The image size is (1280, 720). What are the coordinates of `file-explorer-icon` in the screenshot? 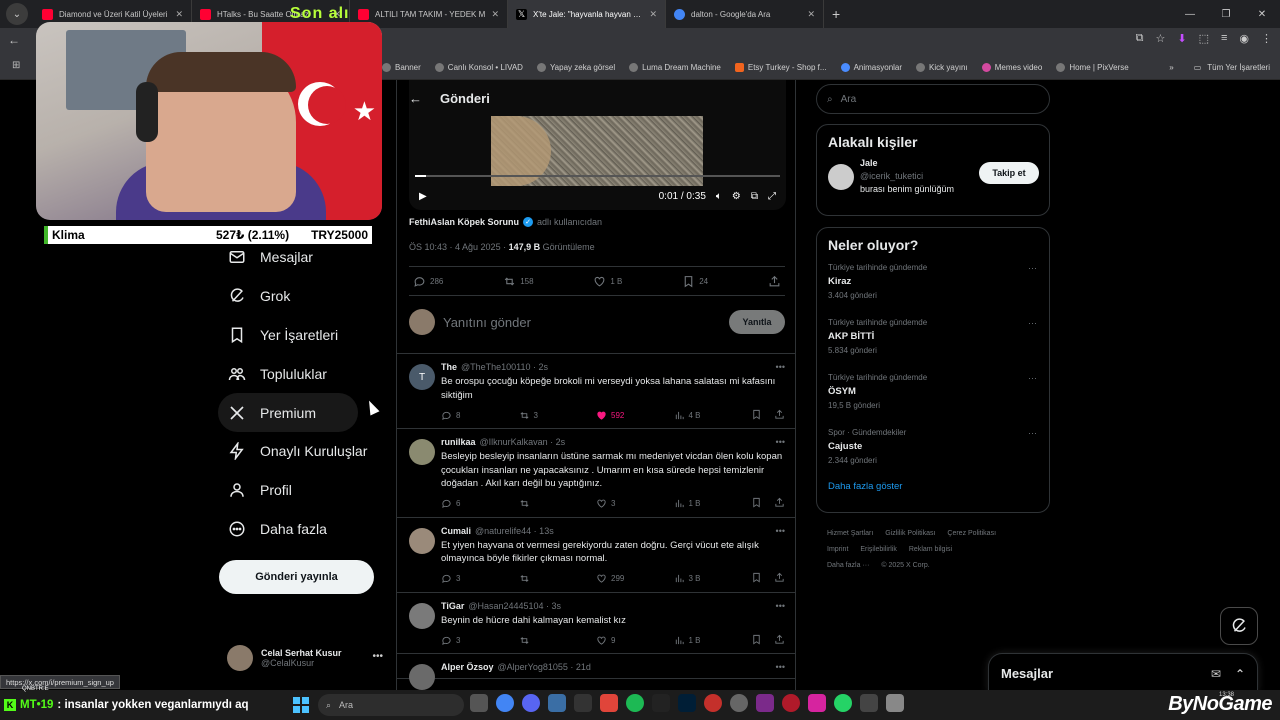 It's located at (479, 703).